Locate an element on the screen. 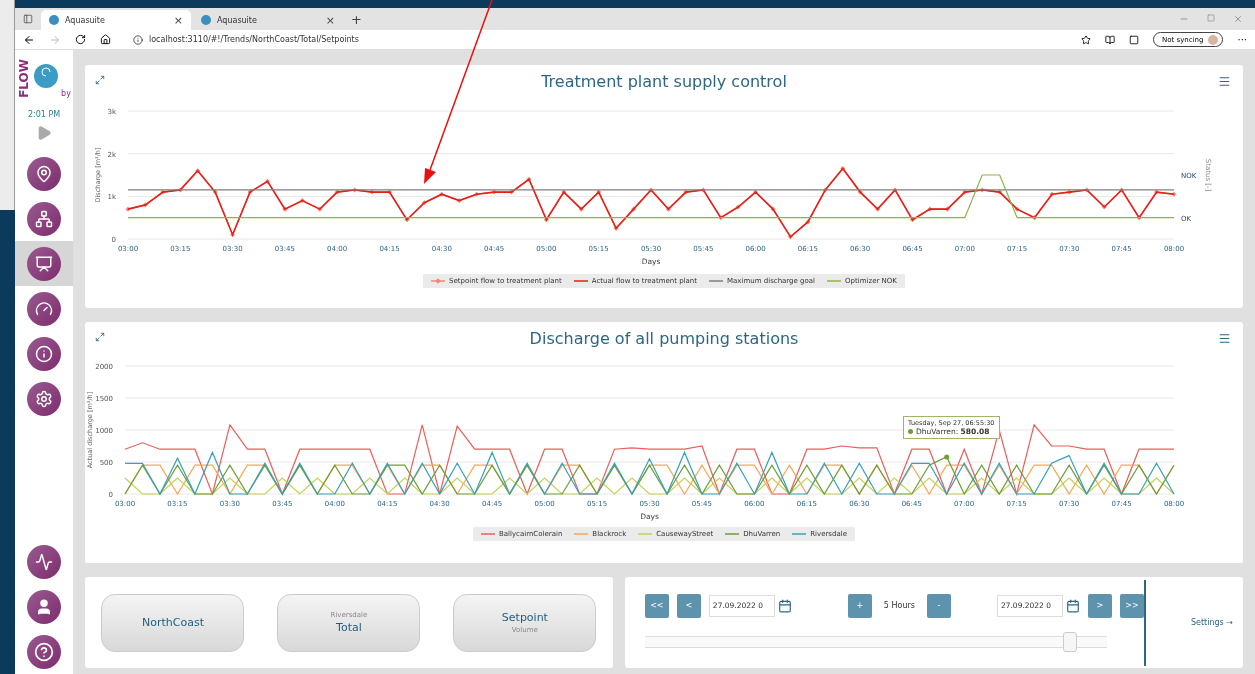 This screenshot has height=674, width=1255. chart-title: Treatment plant supply control is located at coordinates (664, 82).